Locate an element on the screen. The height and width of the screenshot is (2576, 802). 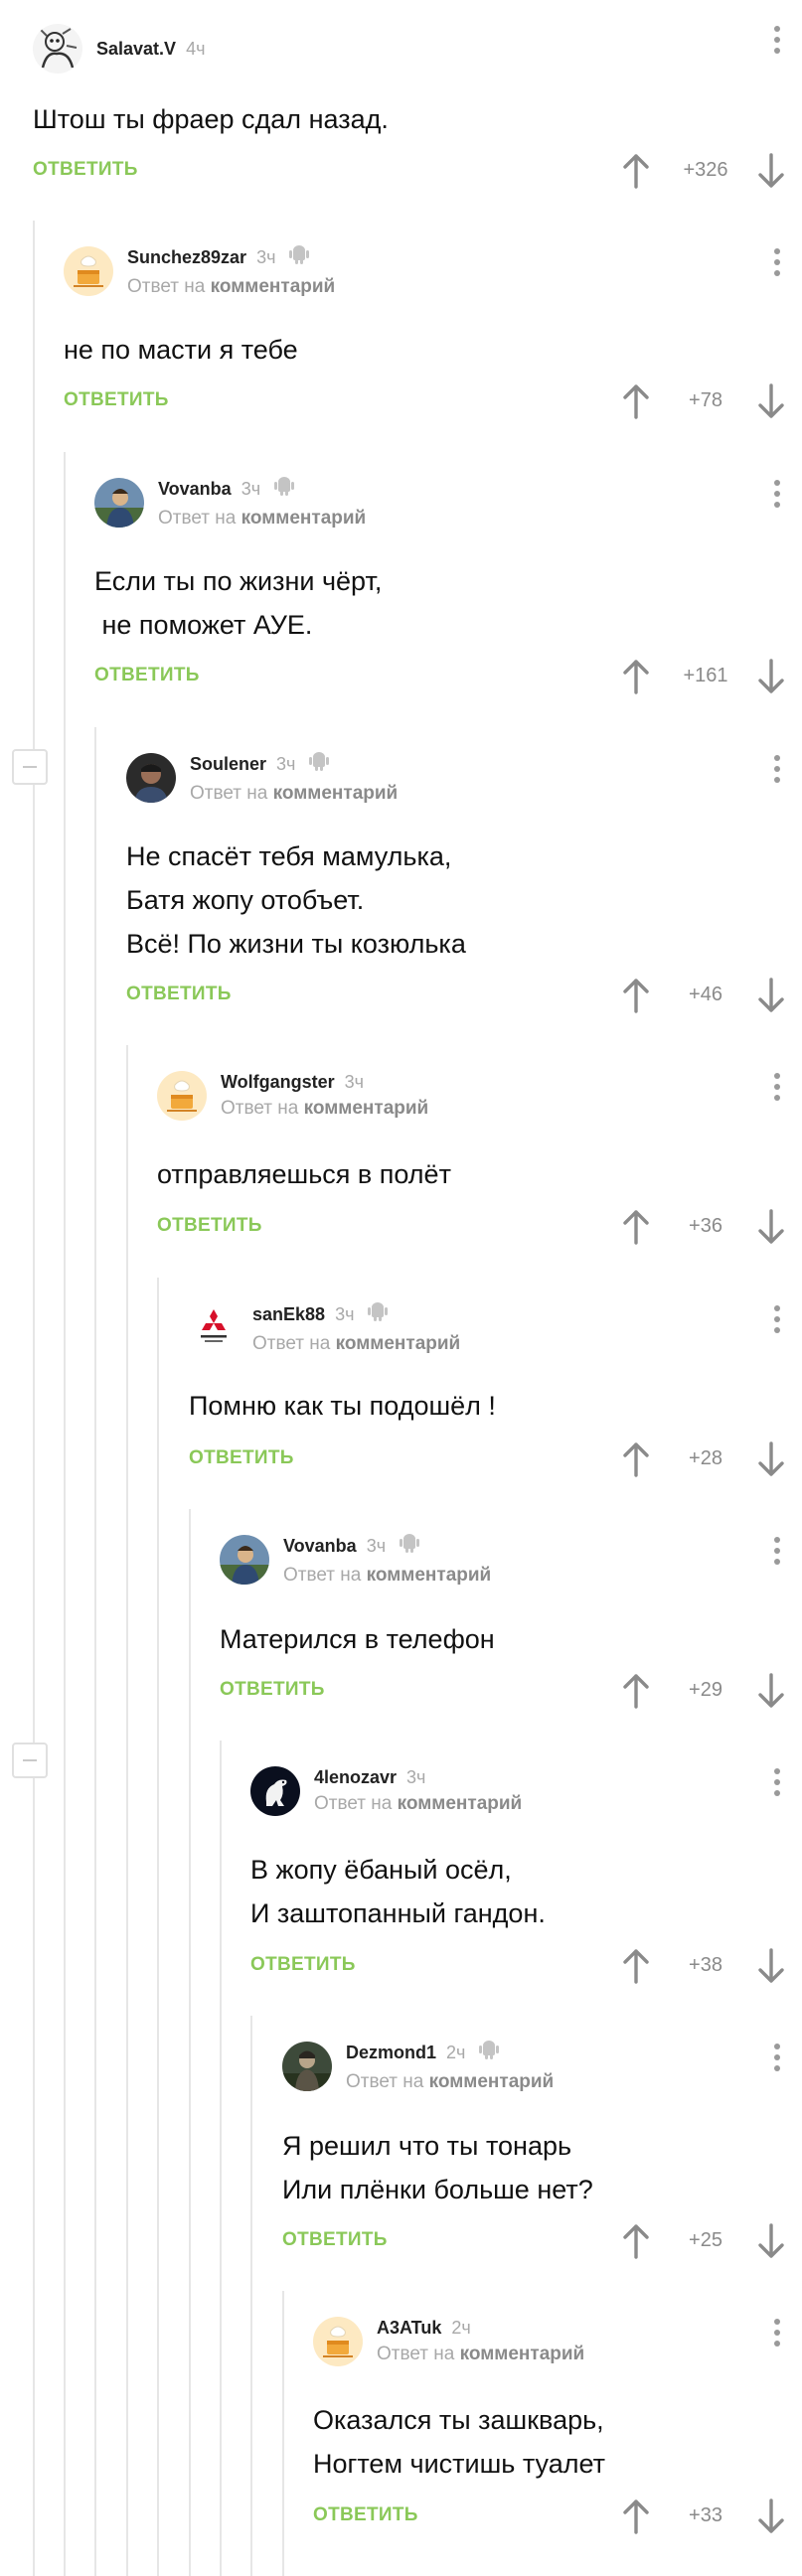
comment-actions: ОТВЕТИТЬ +36 is located at coordinates (479, 1227).